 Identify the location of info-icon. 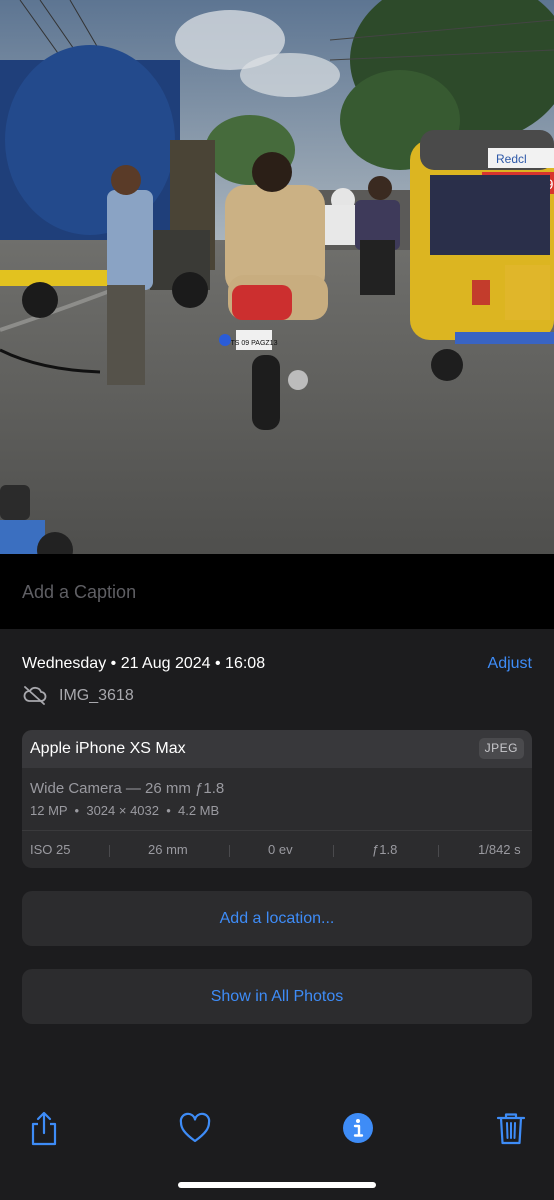
(358, 1128).